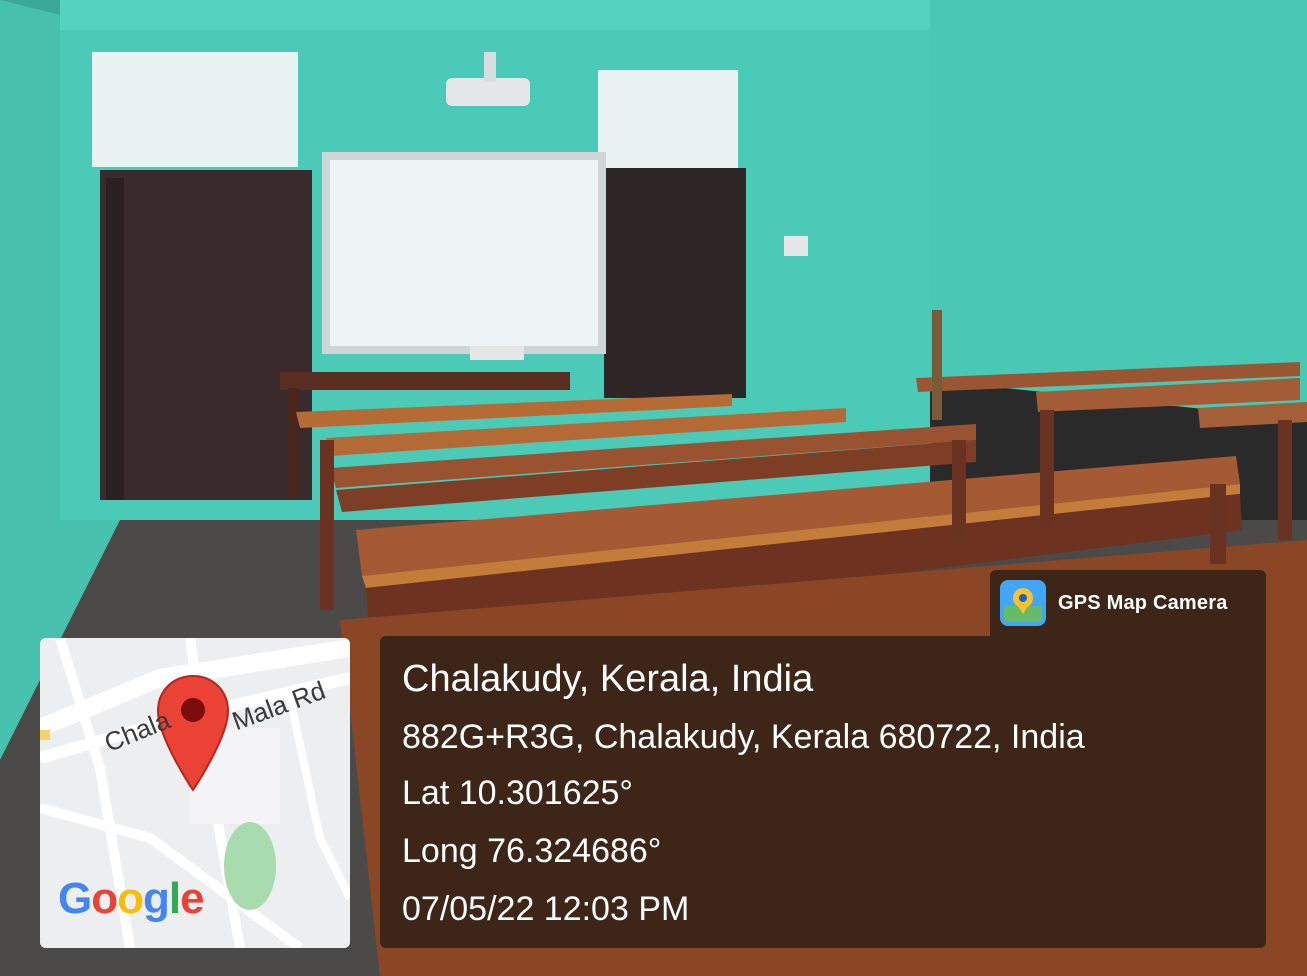 Image resolution: width=1307 pixels, height=976 pixels. What do you see at coordinates (131, 898) in the screenshot?
I see `google-logo: Google` at bounding box center [131, 898].